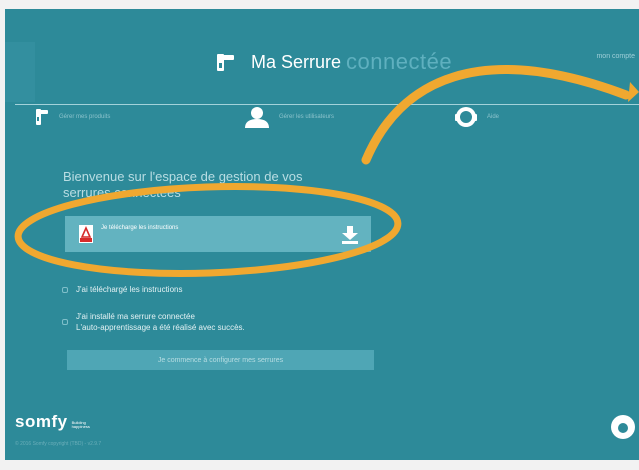 Image resolution: width=639 pixels, height=470 pixels. I want to click on pdf-icon, so click(86, 234).